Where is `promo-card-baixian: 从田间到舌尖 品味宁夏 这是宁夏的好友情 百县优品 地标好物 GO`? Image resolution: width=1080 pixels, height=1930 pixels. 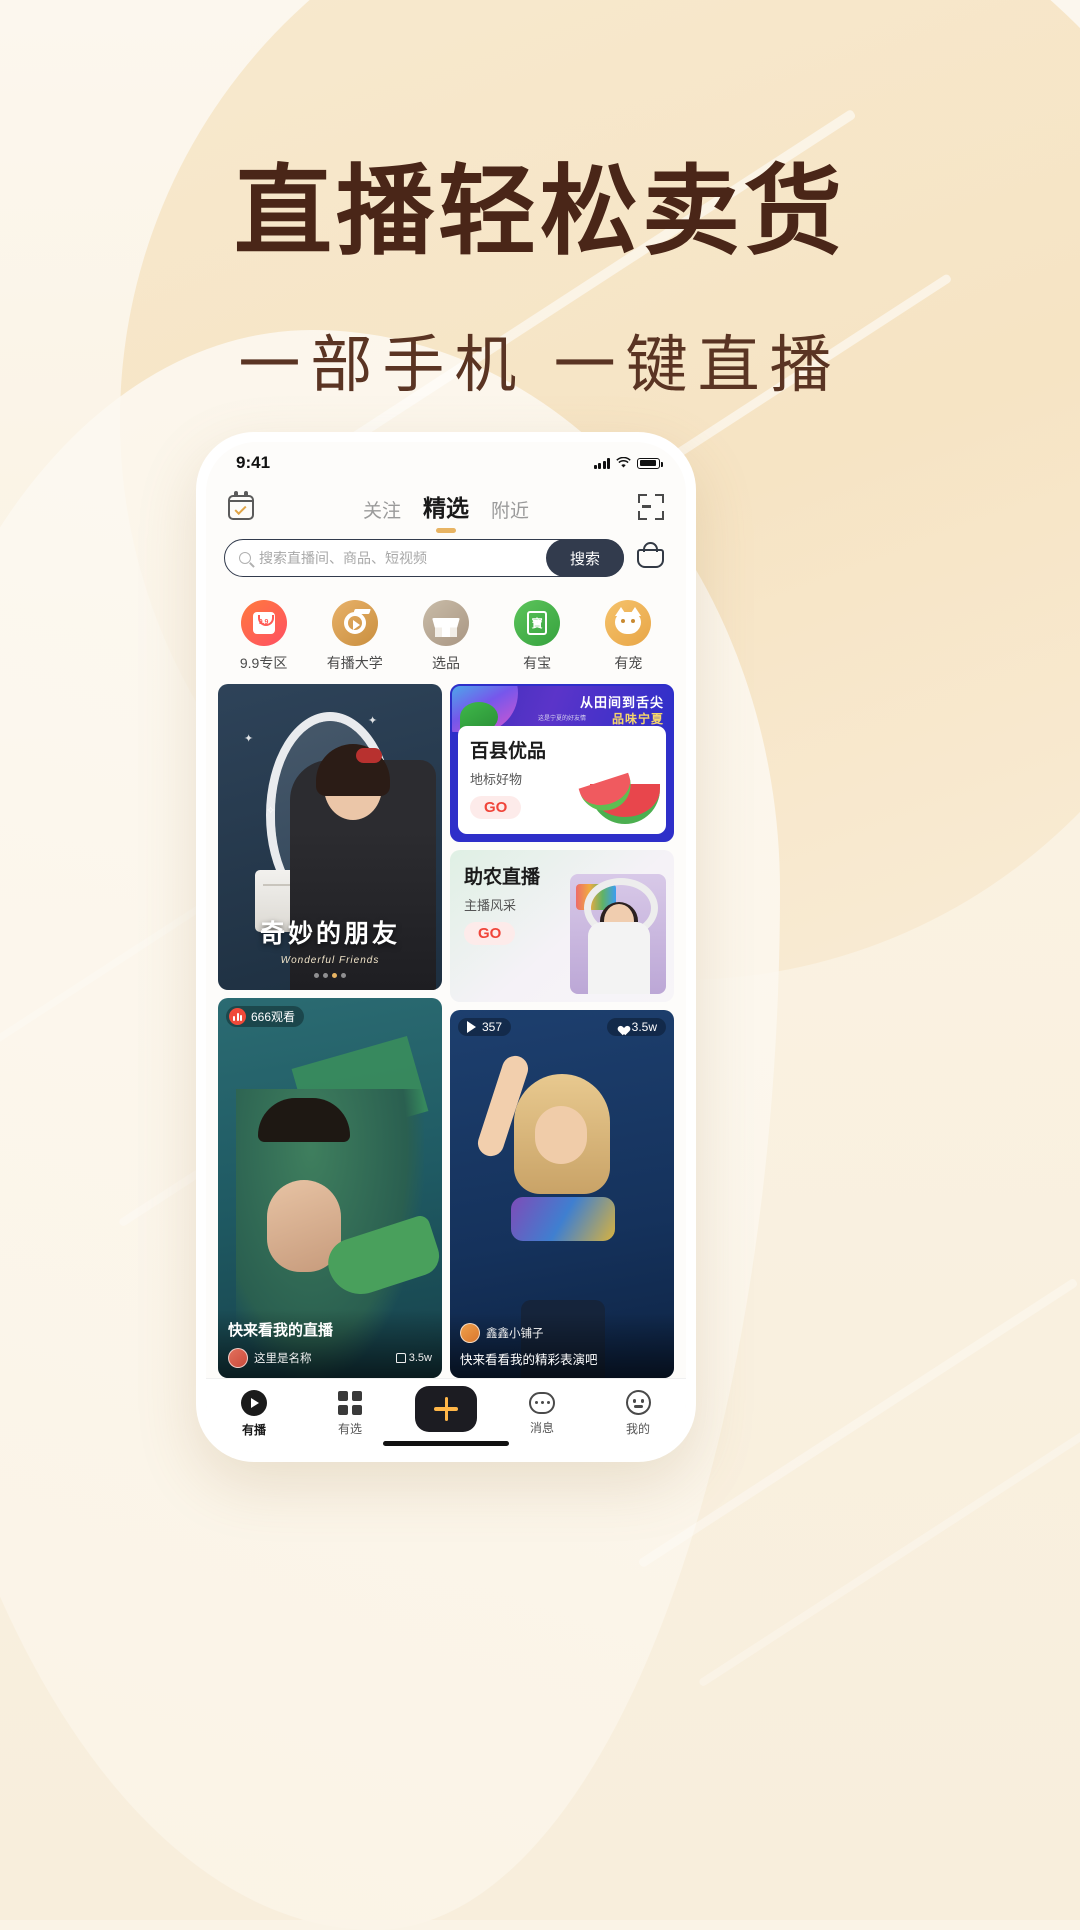
promo-card-baixian: 从田间到舌尖 品味宁夏 这是宁夏的好友情 百县优品 地标好物 GO is located at coordinates (562, 763).